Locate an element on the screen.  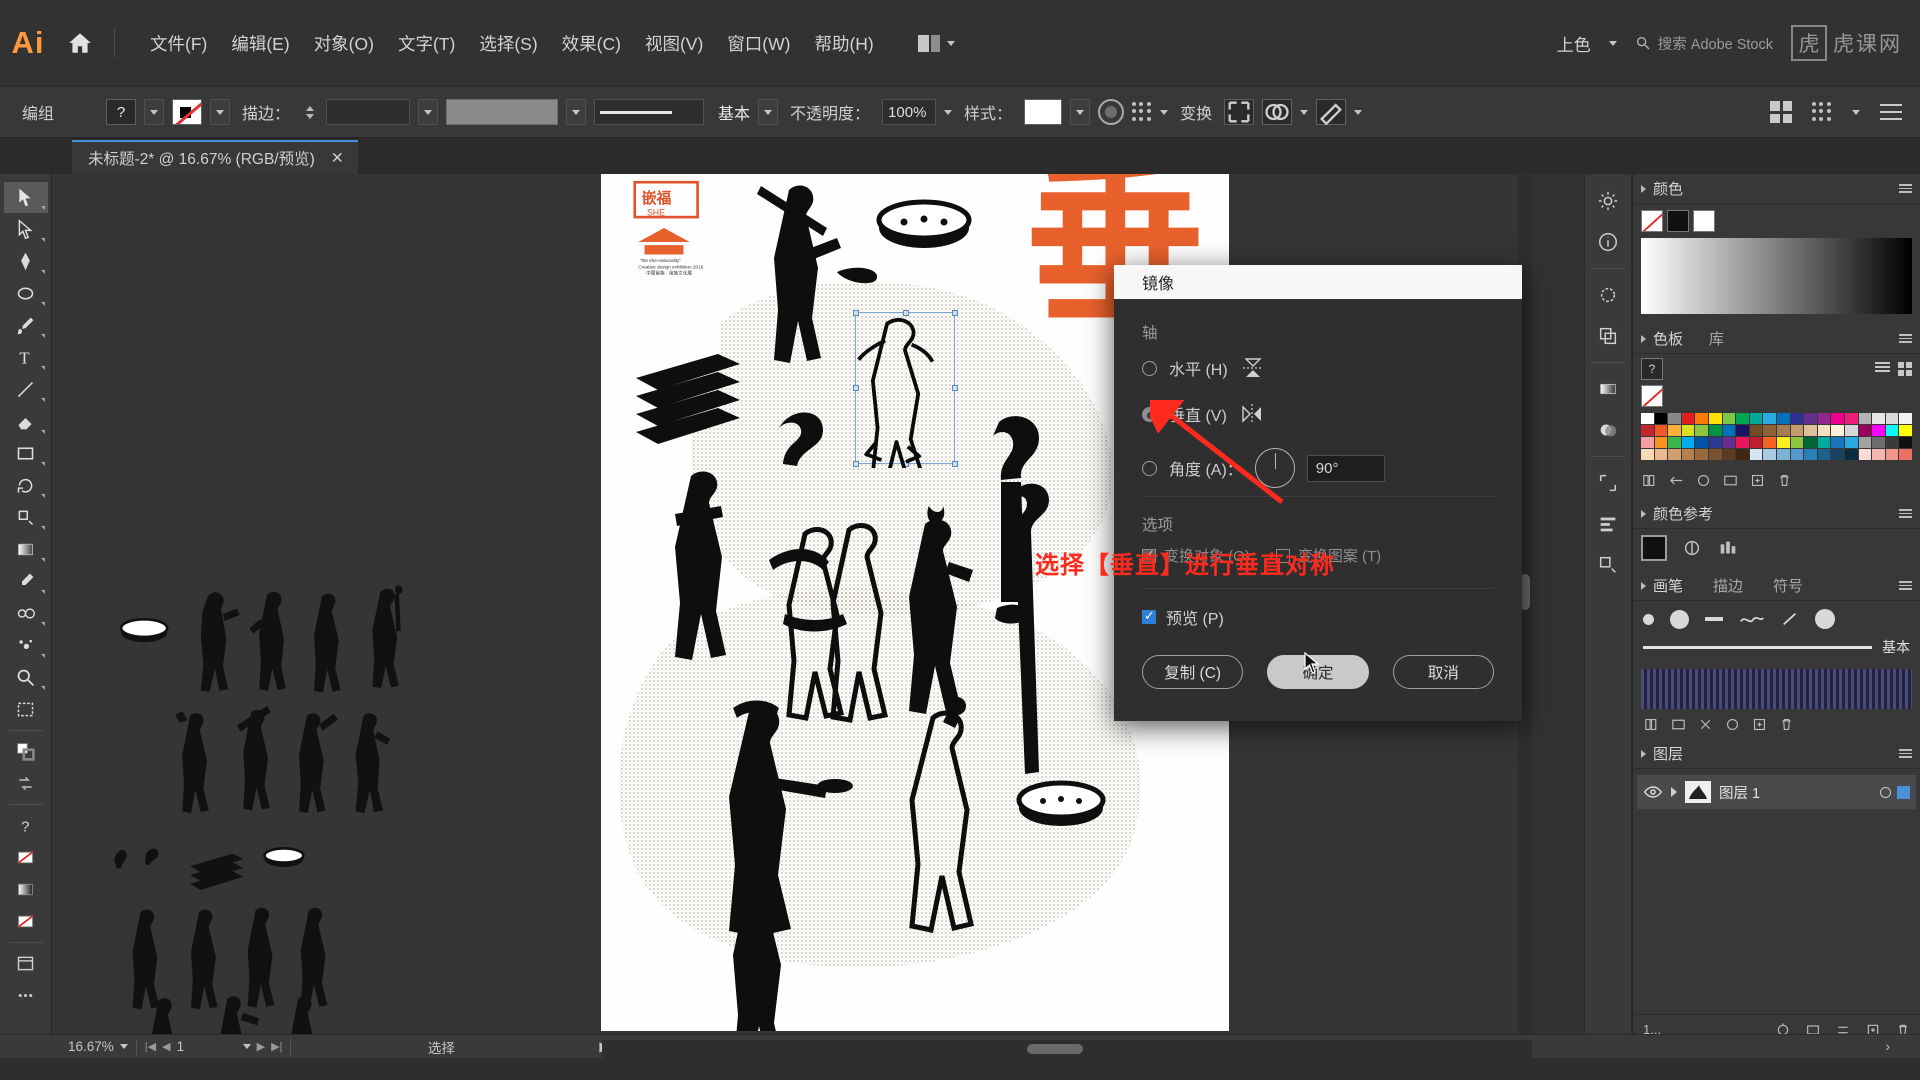
stock-search: 搜索 Adobe Stock is located at coordinates (1704, 43).